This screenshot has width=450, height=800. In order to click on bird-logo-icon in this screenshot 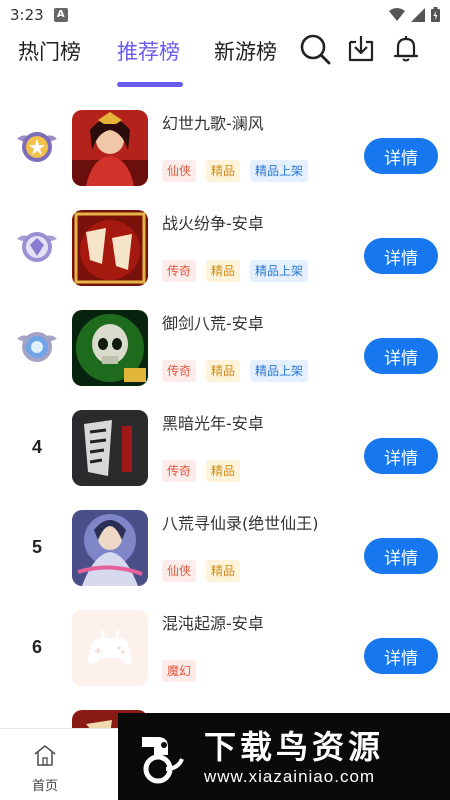, I will do `click(160, 756)`.